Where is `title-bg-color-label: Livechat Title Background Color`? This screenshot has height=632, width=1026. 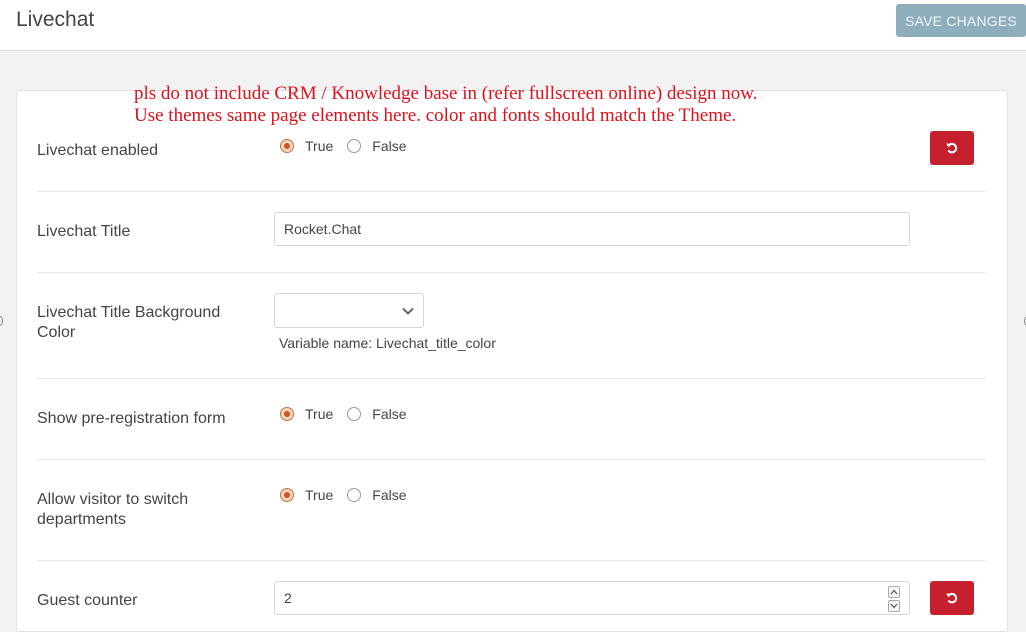 title-bg-color-label: Livechat Title Background Color is located at coordinates (147, 323).